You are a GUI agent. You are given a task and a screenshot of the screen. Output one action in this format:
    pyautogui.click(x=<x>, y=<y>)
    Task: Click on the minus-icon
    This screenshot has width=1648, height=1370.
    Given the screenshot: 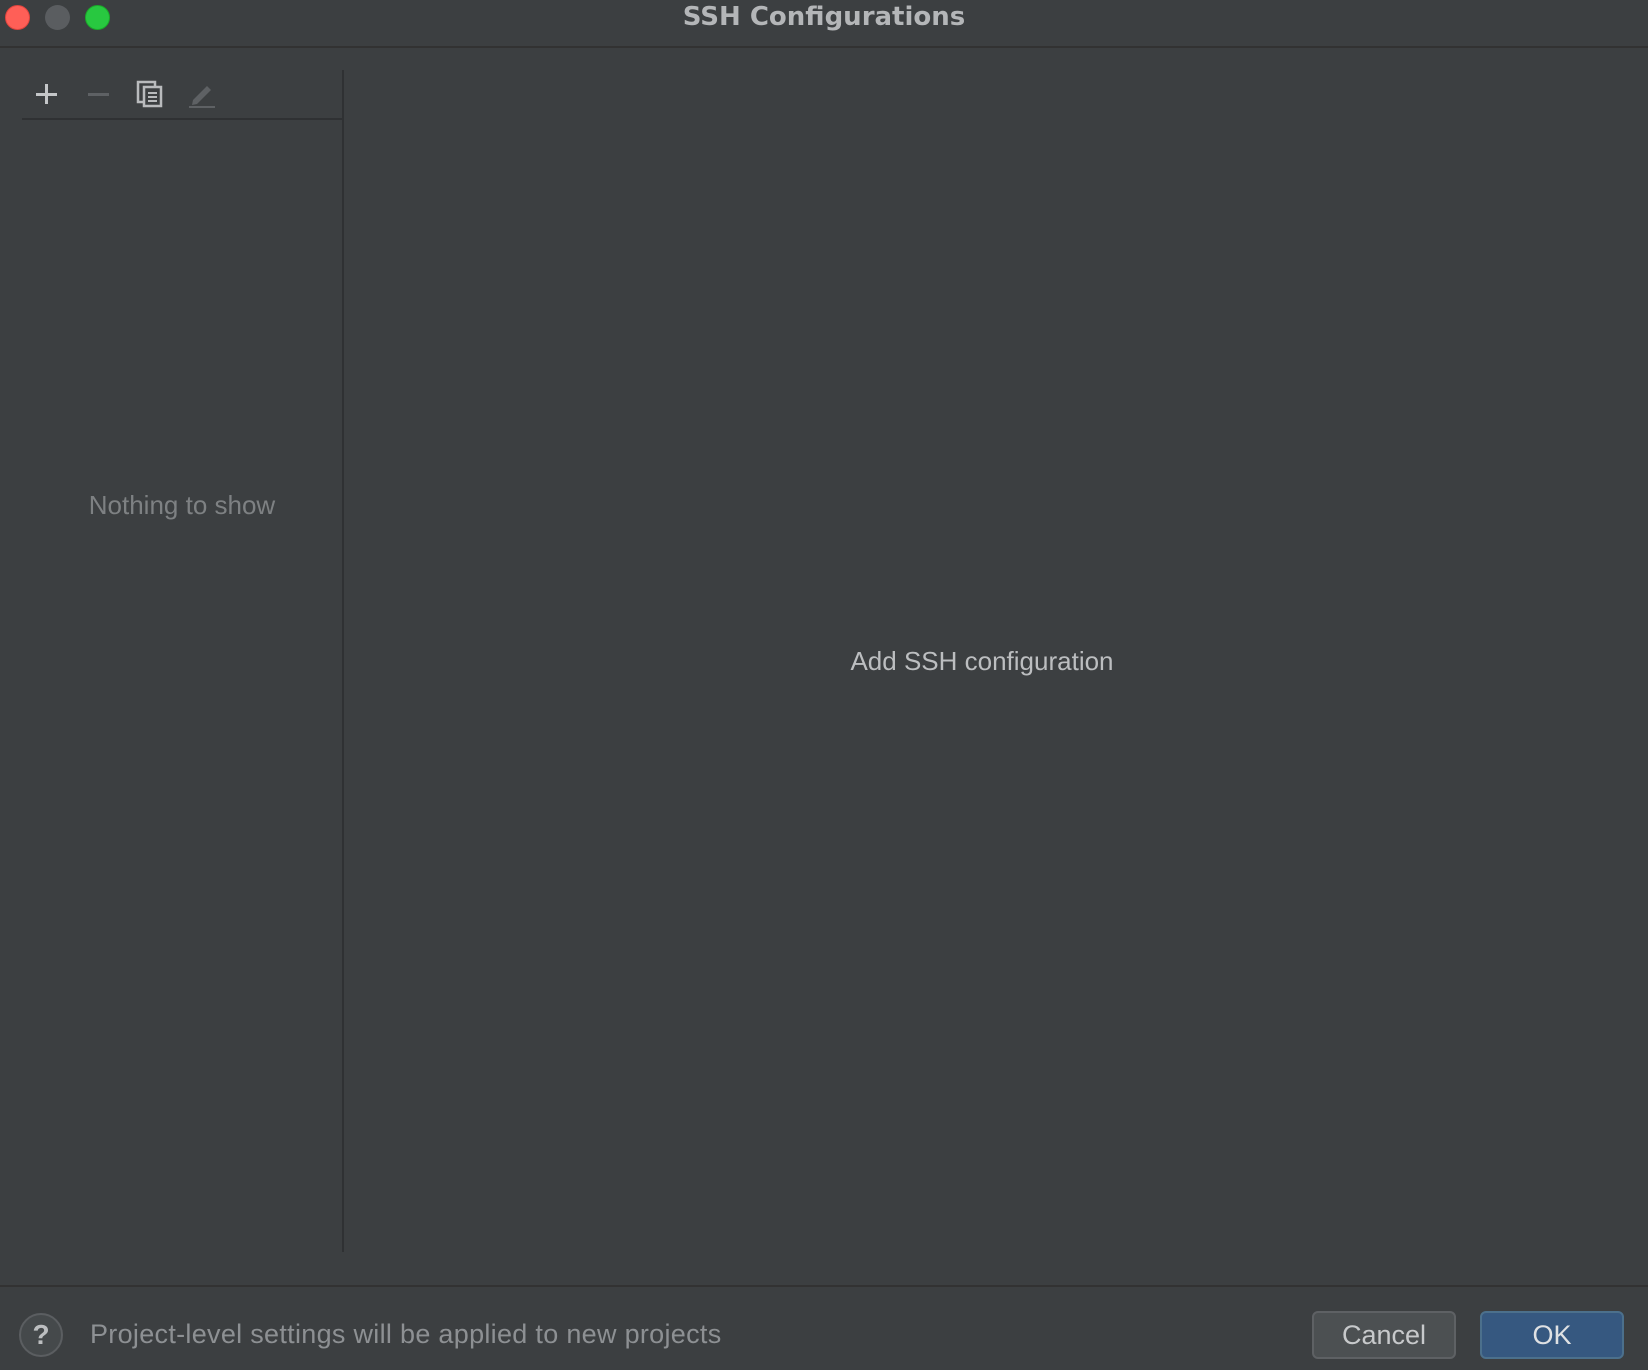 What is the action you would take?
    pyautogui.click(x=98, y=94)
    